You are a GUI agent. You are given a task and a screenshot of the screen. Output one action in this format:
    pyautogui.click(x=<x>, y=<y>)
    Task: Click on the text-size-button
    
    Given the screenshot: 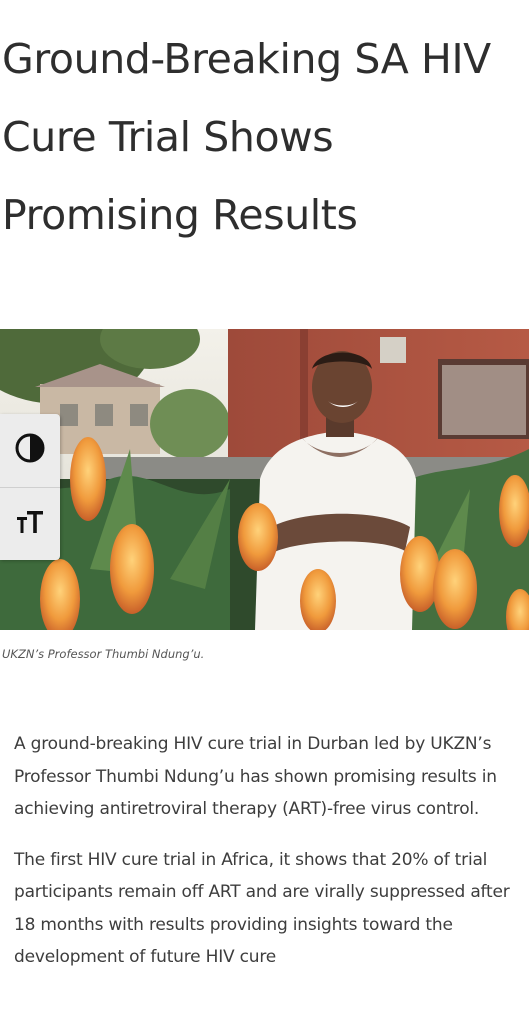 What is the action you would take?
    pyautogui.click(x=30, y=523)
    